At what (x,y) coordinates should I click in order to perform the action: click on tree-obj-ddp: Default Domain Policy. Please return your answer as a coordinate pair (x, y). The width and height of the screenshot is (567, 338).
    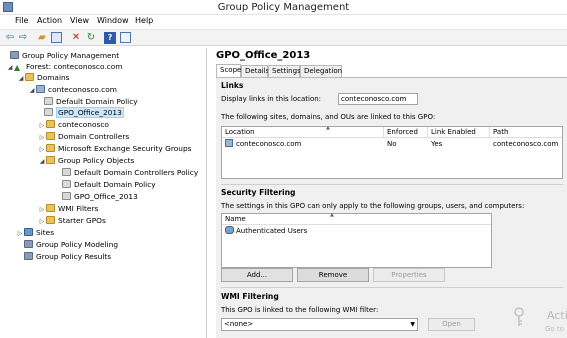
    Looking at the image, I should click on (109, 184).